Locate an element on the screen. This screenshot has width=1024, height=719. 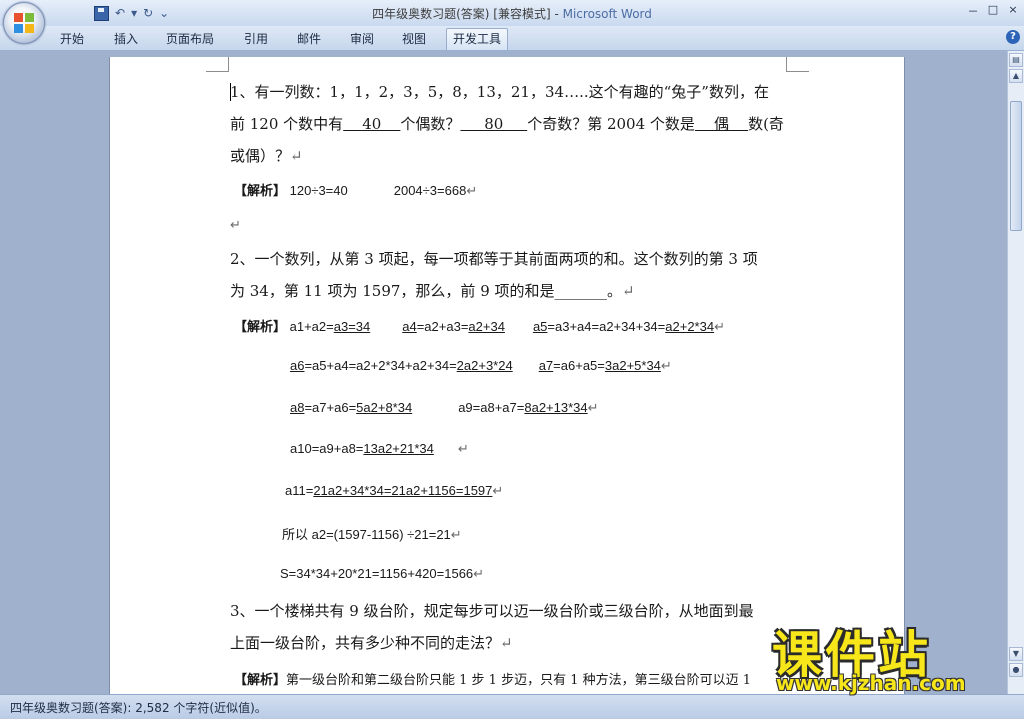
q2-answer-blank: _______ is located at coordinates (581, 291).